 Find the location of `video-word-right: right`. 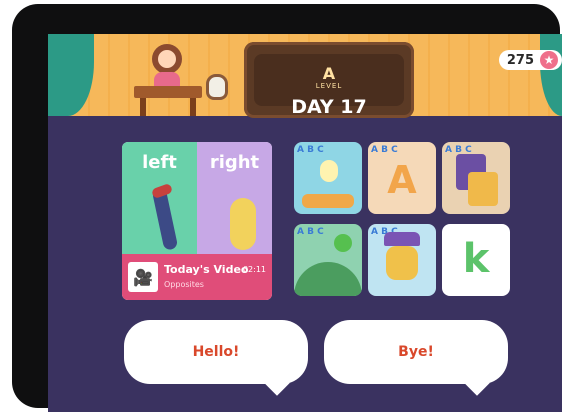

video-word-right: right is located at coordinates (234, 162).